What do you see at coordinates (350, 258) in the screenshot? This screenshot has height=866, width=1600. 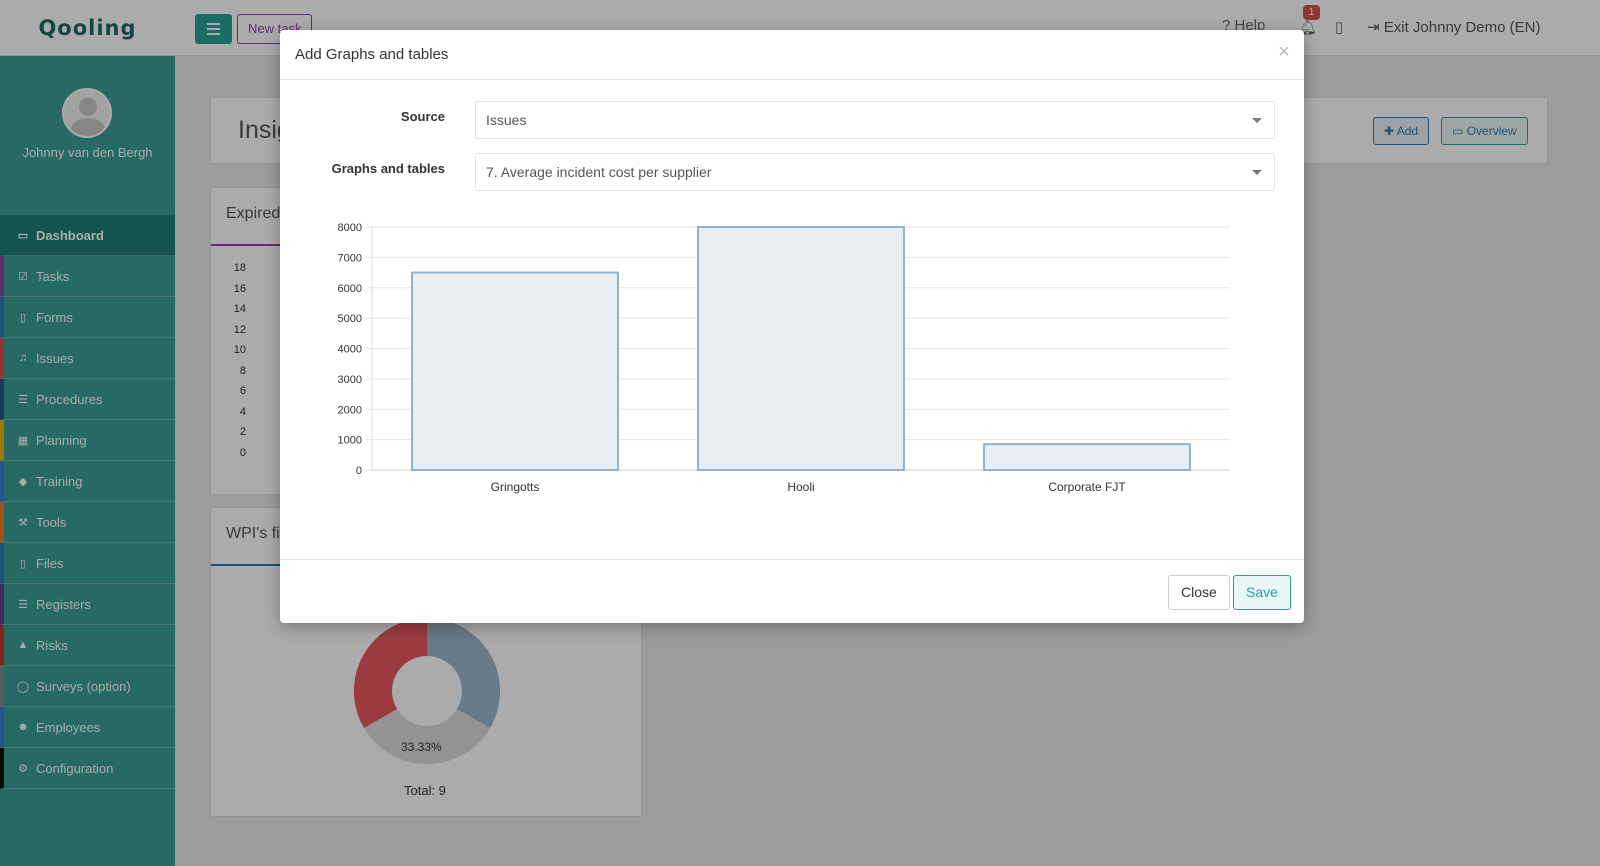 I see `y-tick-label: 7000` at bounding box center [350, 258].